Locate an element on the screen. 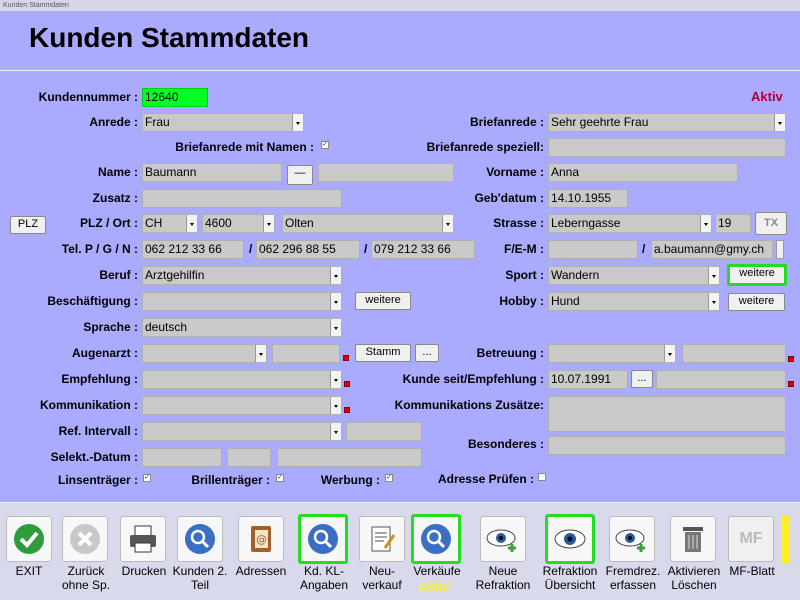  hobby-label: Hobby : is located at coordinates (521, 301).